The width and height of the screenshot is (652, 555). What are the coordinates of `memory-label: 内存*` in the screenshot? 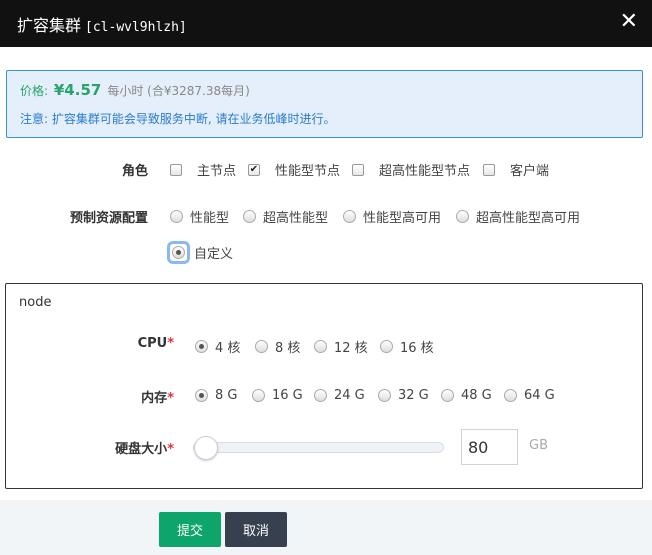 It's located at (137, 396).